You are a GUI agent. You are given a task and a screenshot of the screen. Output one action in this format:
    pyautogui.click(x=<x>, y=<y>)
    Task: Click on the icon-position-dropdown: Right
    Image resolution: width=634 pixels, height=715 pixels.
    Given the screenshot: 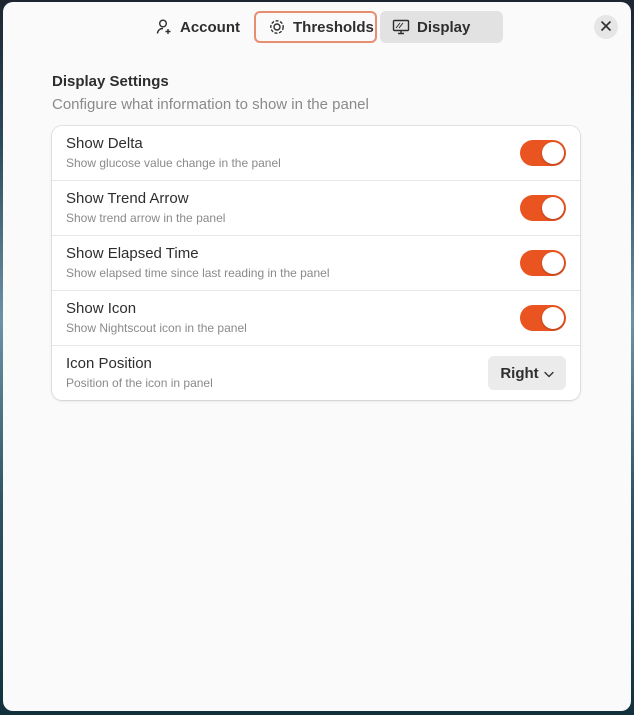 What is the action you would take?
    pyautogui.click(x=527, y=373)
    